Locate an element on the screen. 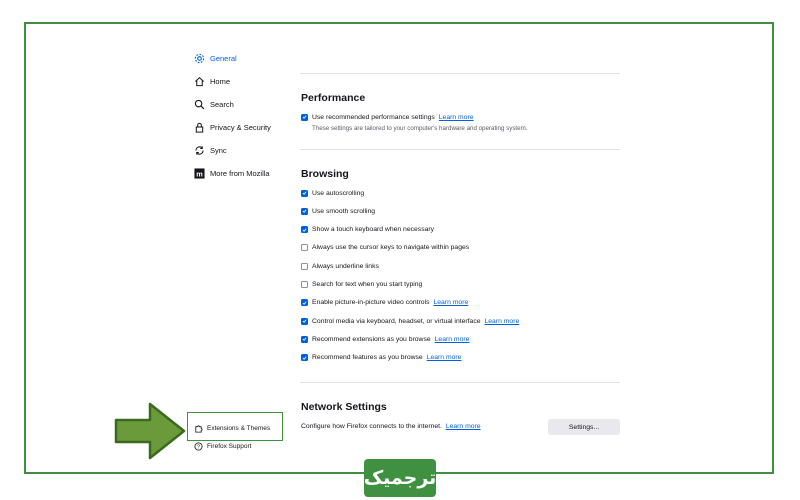 The height and width of the screenshot is (500, 800). watermark-logo: ترجمیک is located at coordinates (400, 478).